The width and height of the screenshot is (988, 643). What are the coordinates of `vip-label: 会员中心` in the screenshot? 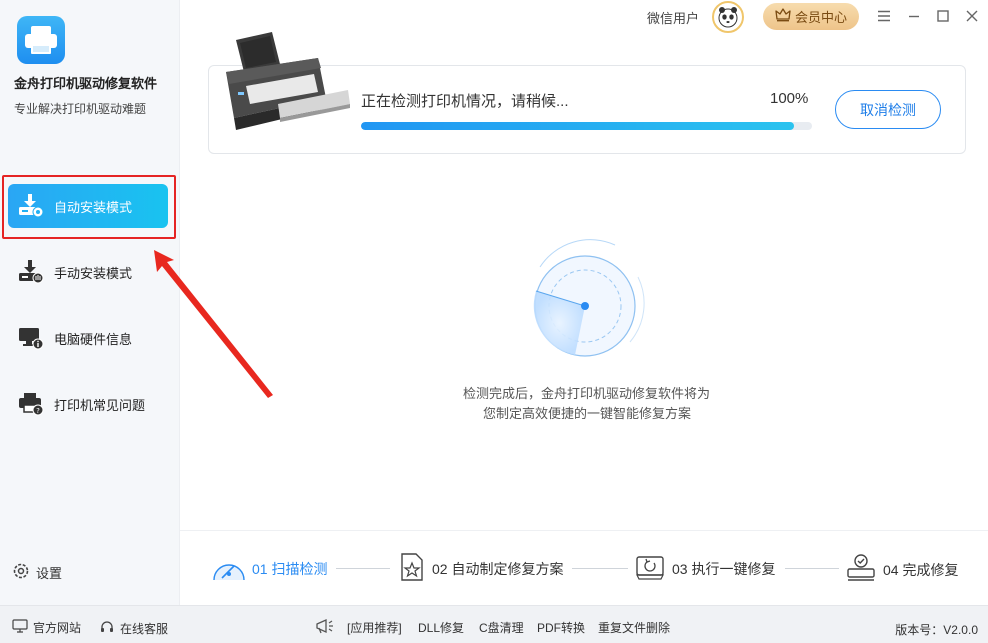 It's located at (820, 17).